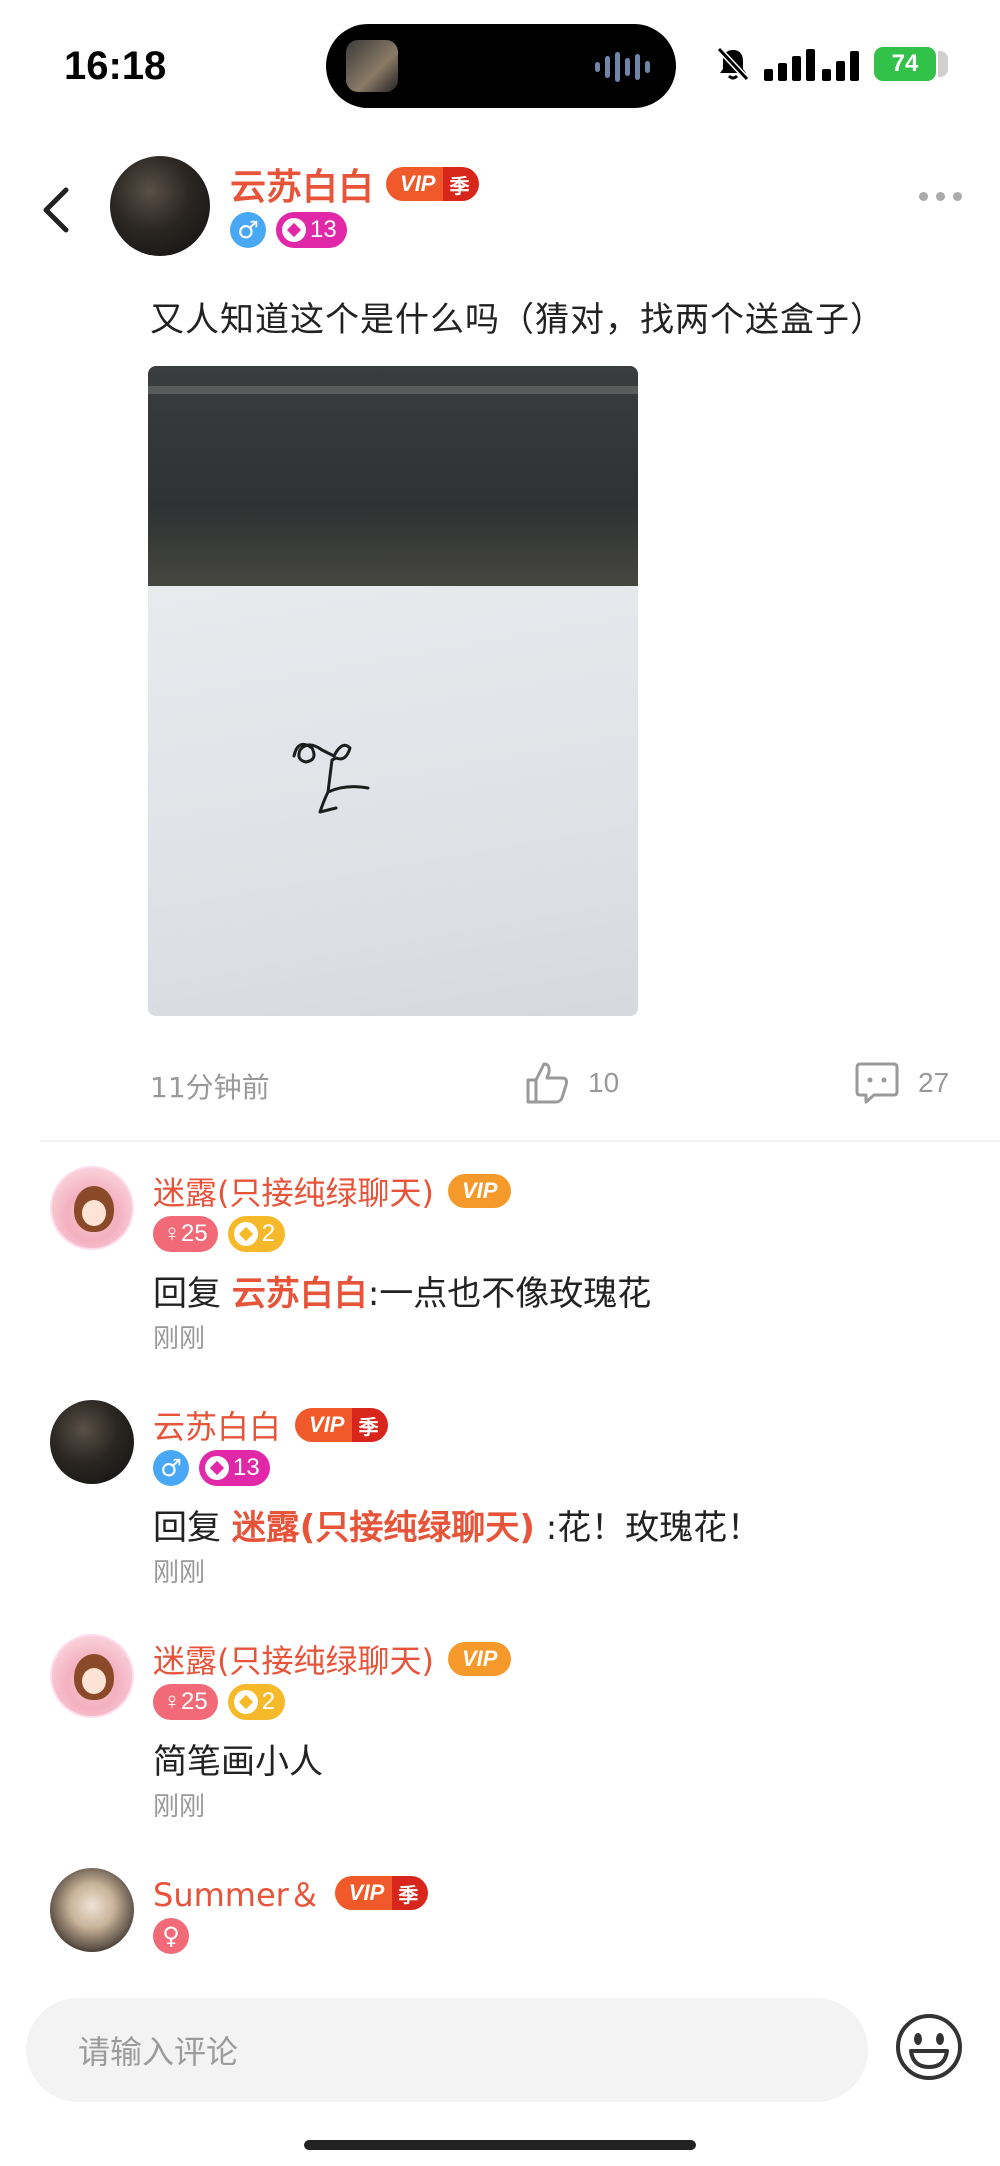 The height and width of the screenshot is (2166, 1000). I want to click on like-count: 10, so click(604, 1082).